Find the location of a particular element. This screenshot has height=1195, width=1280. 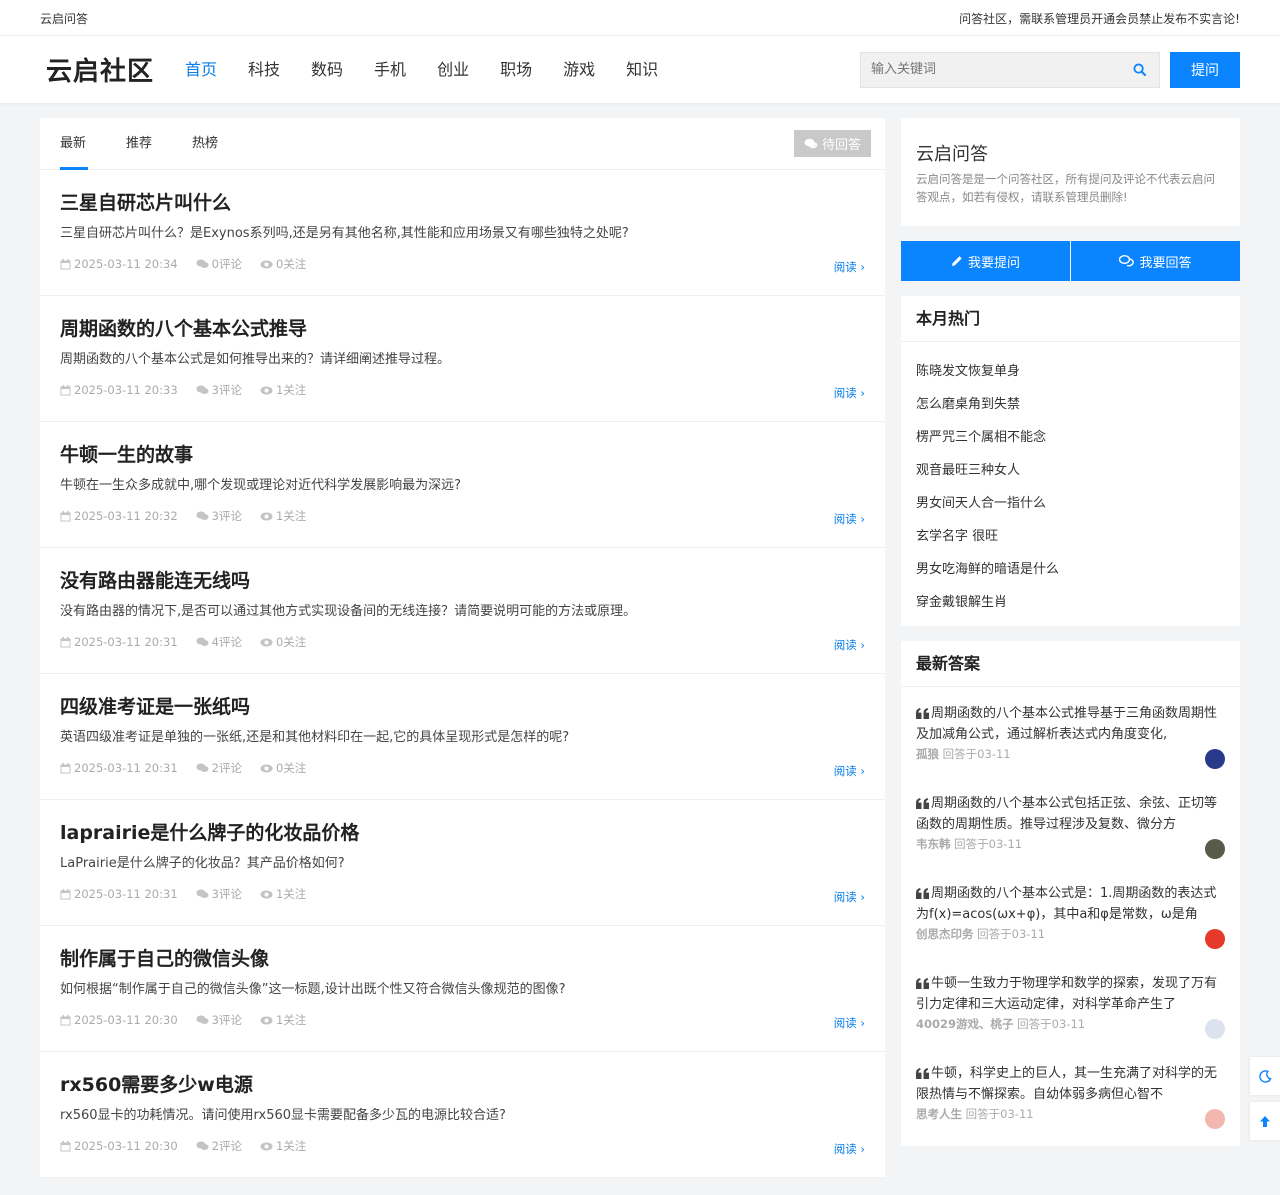

question-title: 牛顿一生的故事 is located at coordinates (462, 455).